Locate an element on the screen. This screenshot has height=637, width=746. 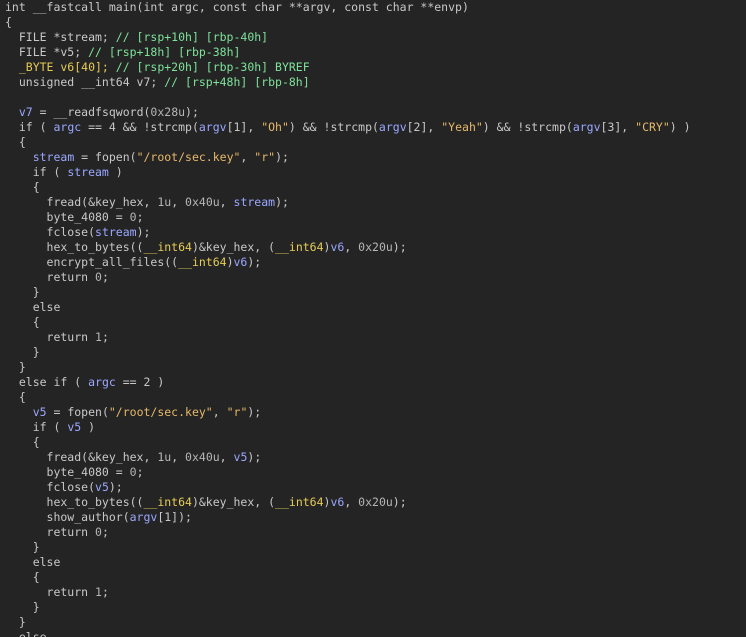
code-line is located at coordinates (373, 97).